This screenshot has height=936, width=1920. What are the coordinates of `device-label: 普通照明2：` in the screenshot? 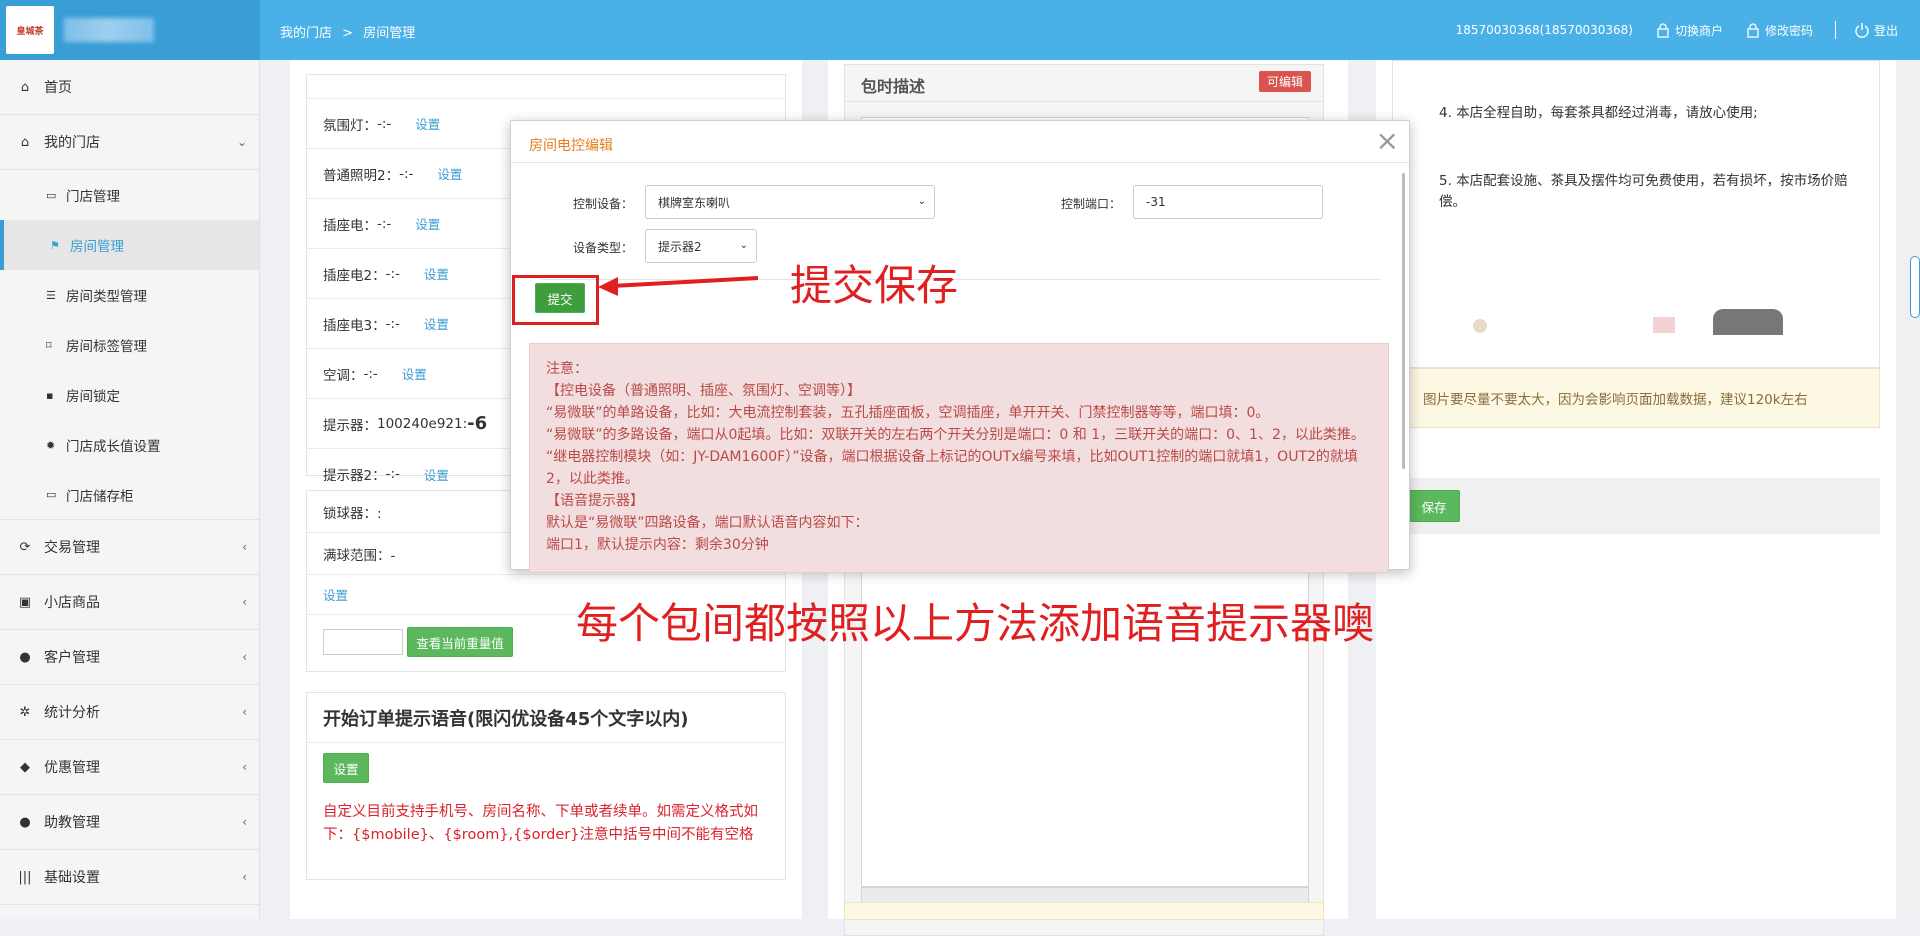 It's located at (361, 175).